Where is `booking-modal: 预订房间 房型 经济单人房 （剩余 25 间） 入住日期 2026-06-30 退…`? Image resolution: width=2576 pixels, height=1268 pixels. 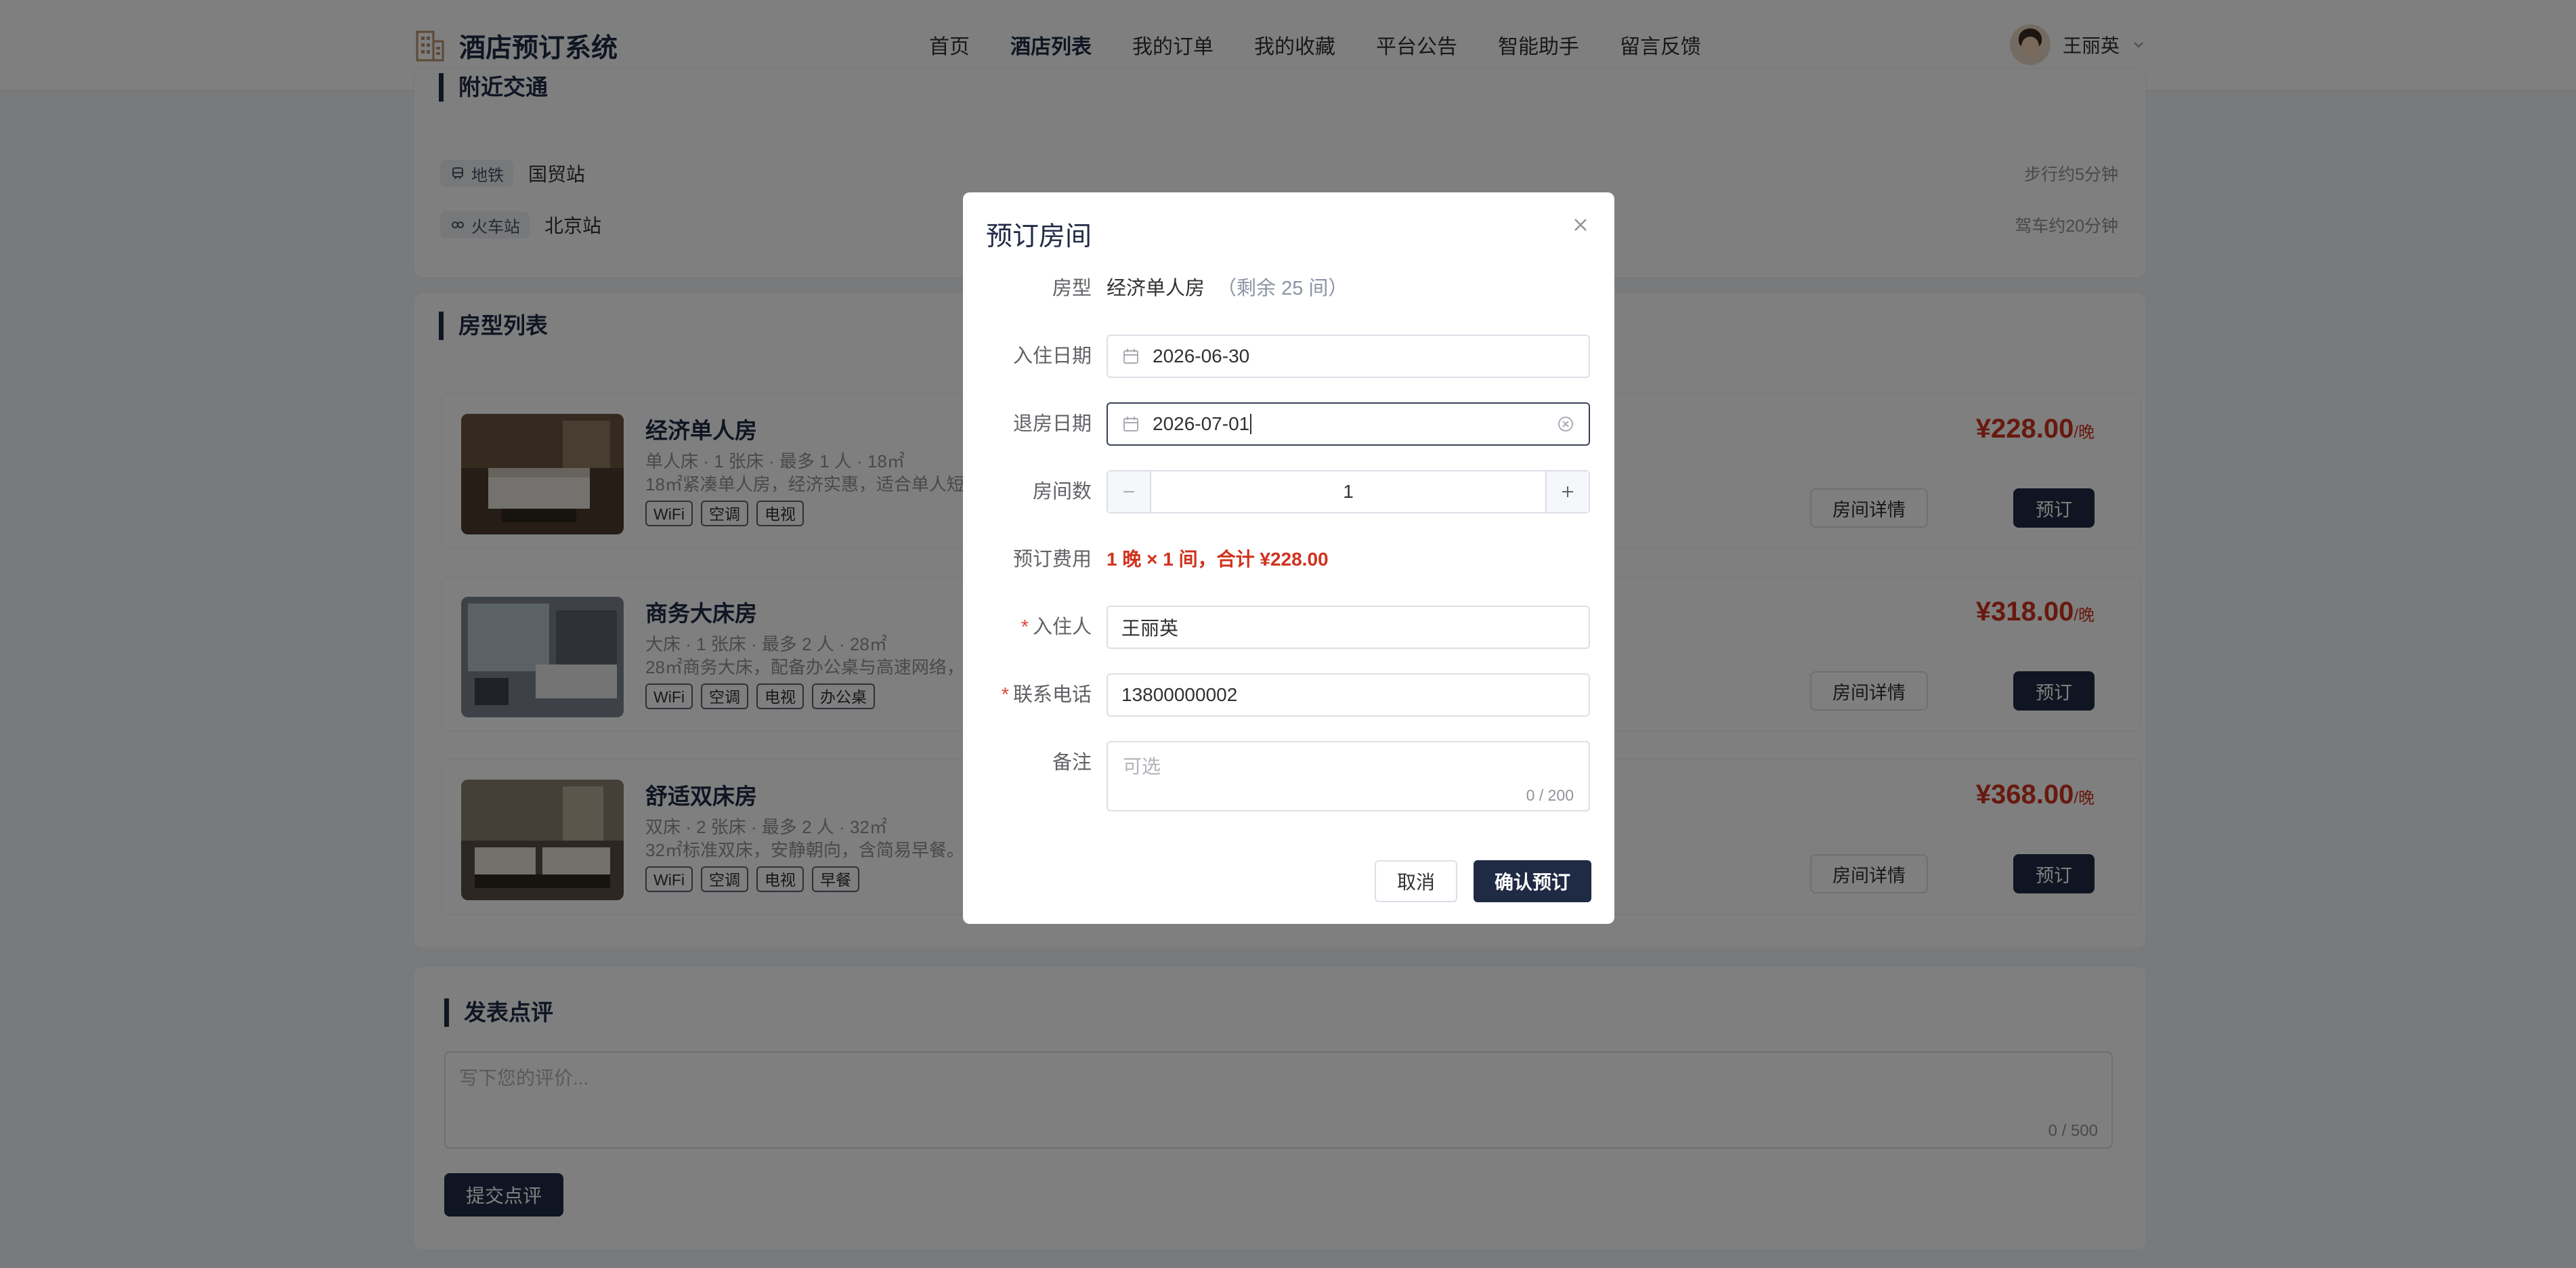
booking-modal: 预订房间 房型 经济单人房 （剩余 25 间） 入住日期 2026-06-30 退… is located at coordinates (1288, 558).